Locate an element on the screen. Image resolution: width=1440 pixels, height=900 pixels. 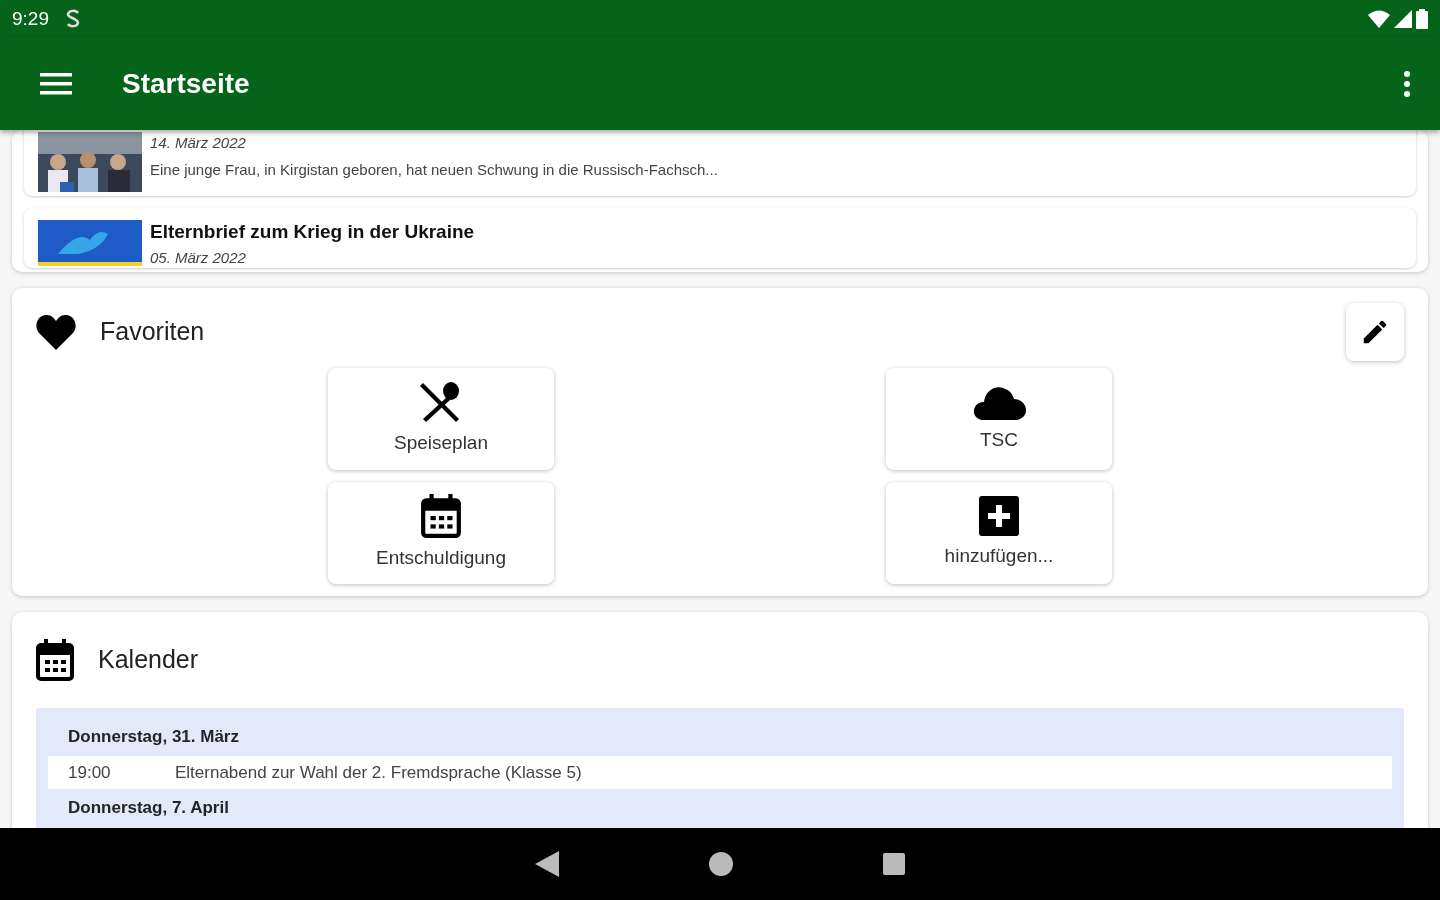
sync-icon is located at coordinates (73, 19).